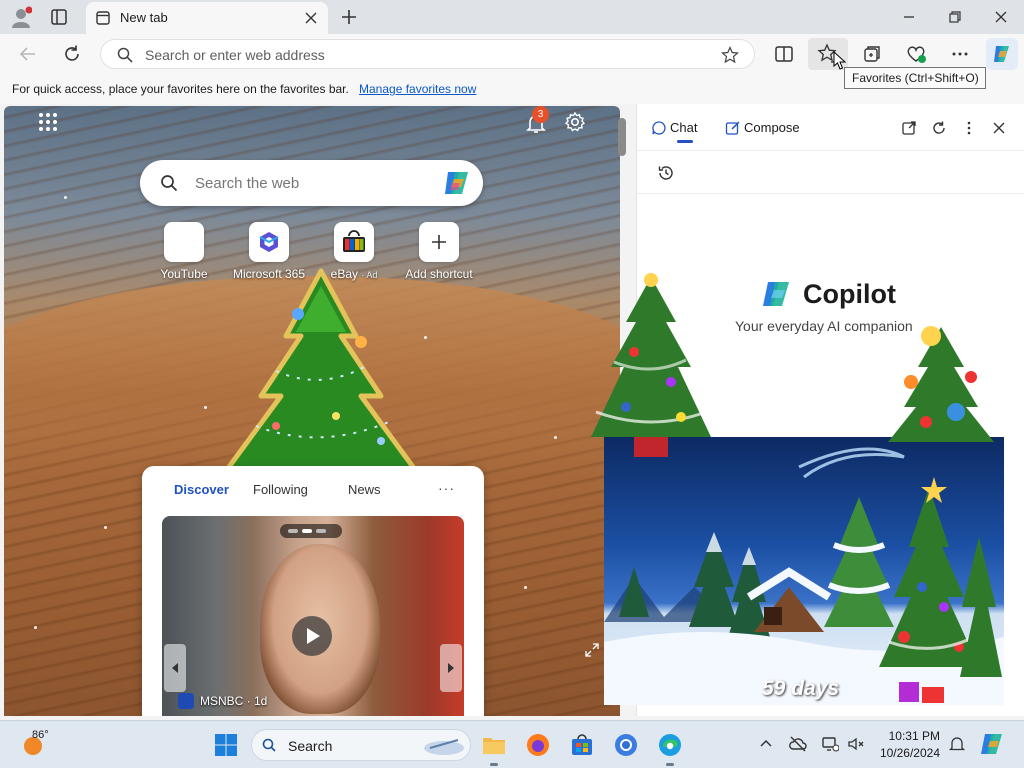 This screenshot has width=1024, height=768. Describe the element at coordinates (849, 294) in the screenshot. I see `copilot-title: Copilot` at that location.